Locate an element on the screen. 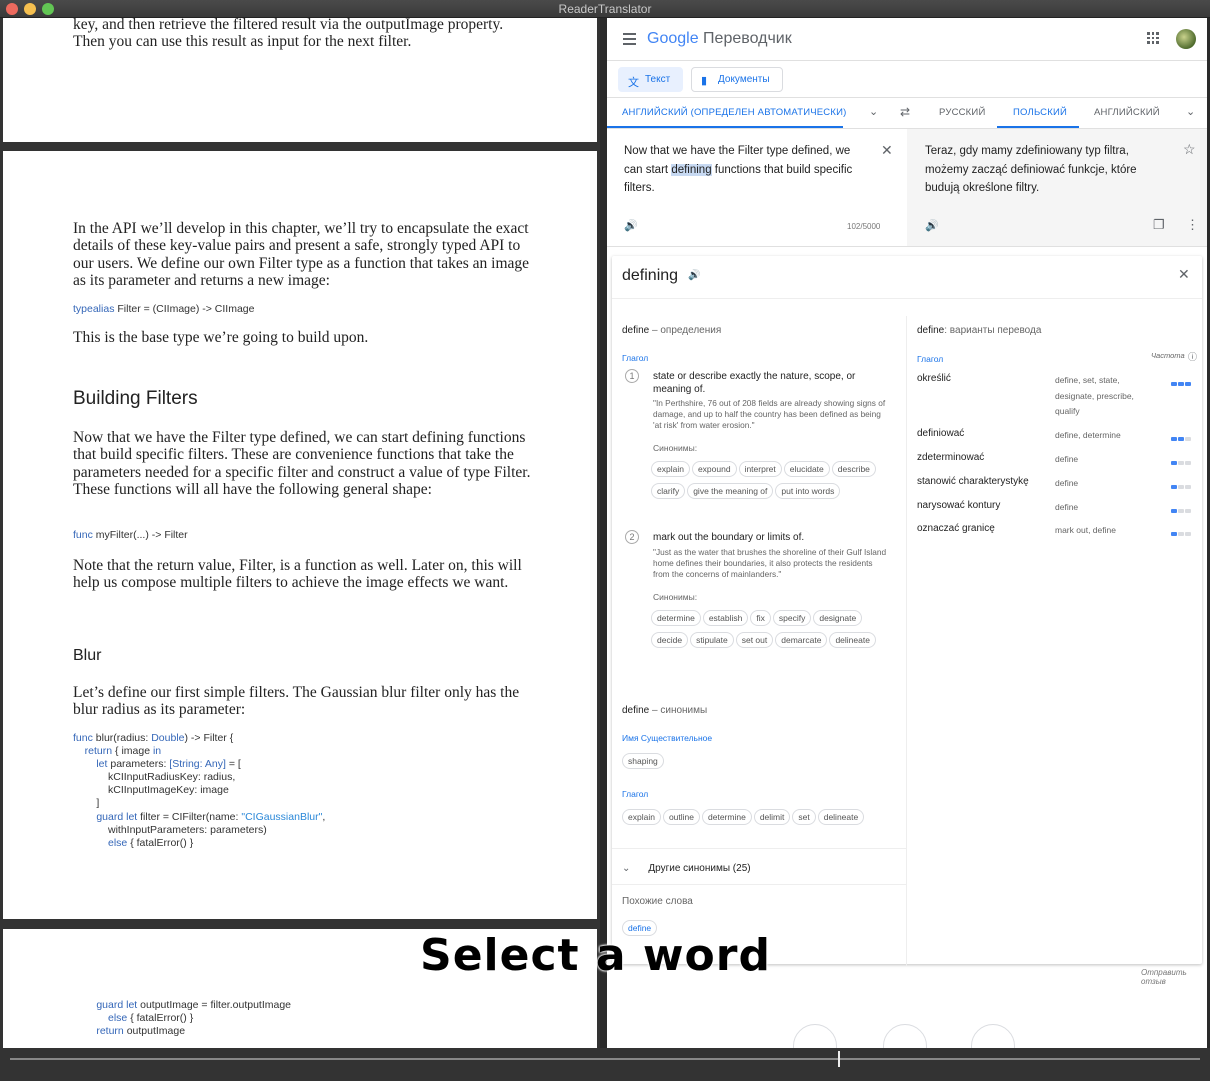 The height and width of the screenshot is (1081, 1210). history-button is located at coordinates (815, 1036).